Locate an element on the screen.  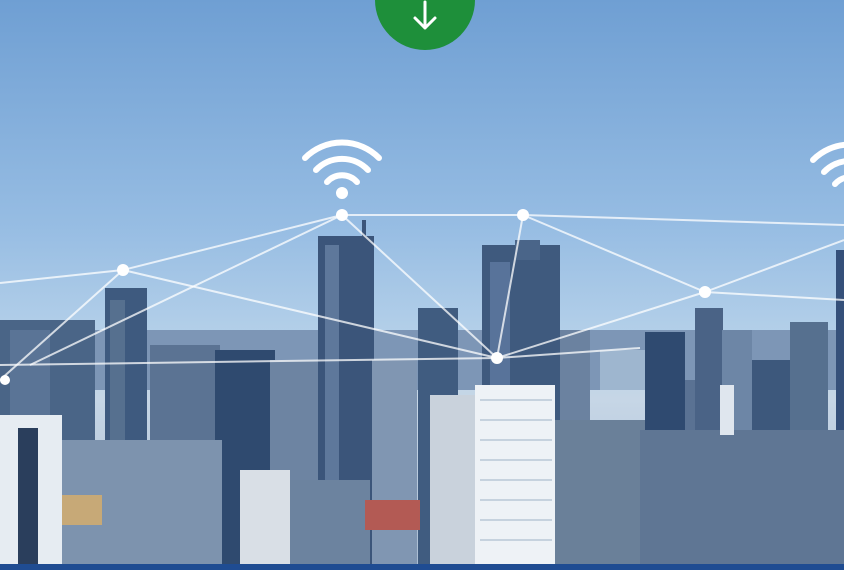
bottom-accent-bar is located at coordinates (422, 567).